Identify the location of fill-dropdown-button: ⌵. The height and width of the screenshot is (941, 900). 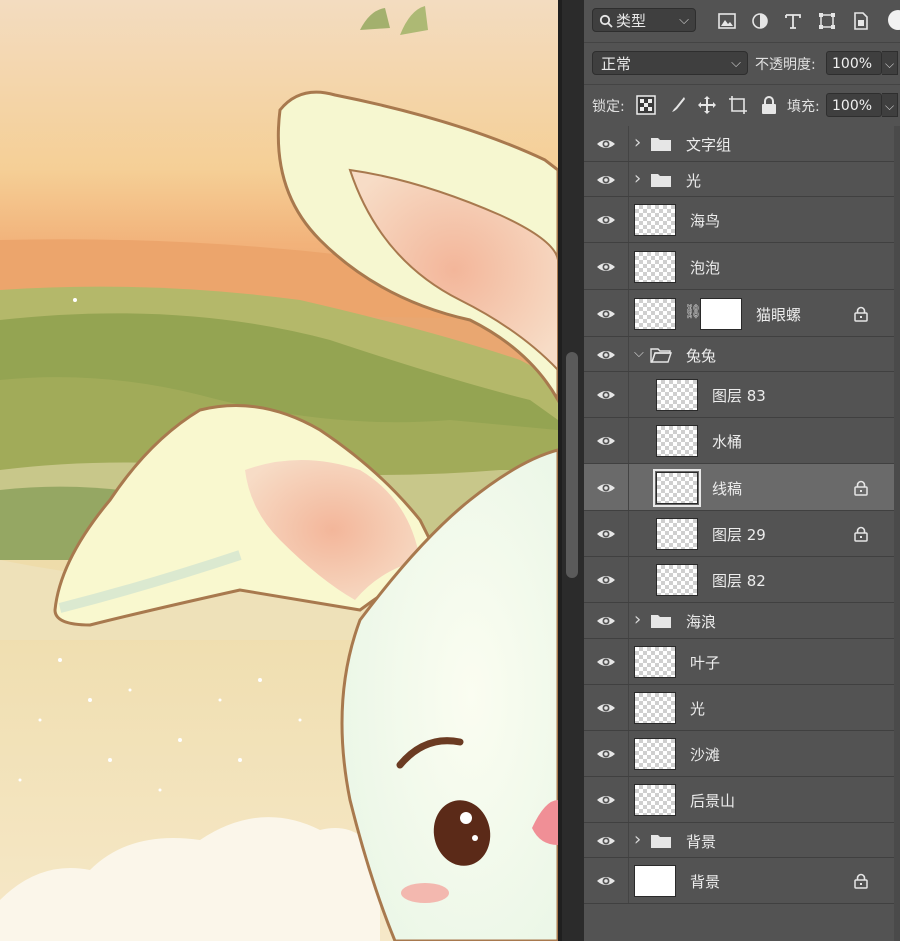
(890, 105).